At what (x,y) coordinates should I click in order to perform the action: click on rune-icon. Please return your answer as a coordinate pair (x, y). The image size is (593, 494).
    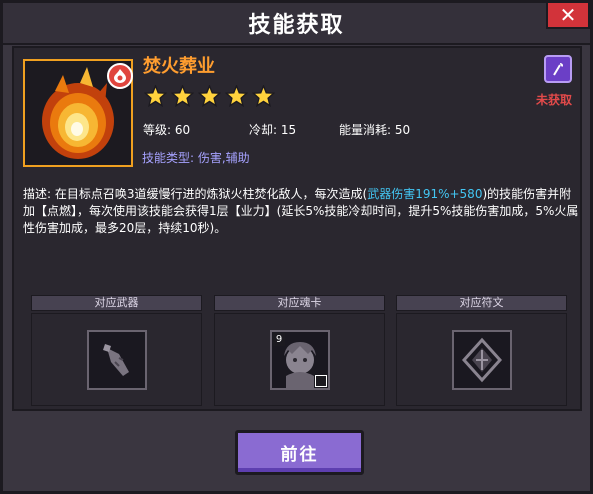
    Looking at the image, I should click on (482, 360).